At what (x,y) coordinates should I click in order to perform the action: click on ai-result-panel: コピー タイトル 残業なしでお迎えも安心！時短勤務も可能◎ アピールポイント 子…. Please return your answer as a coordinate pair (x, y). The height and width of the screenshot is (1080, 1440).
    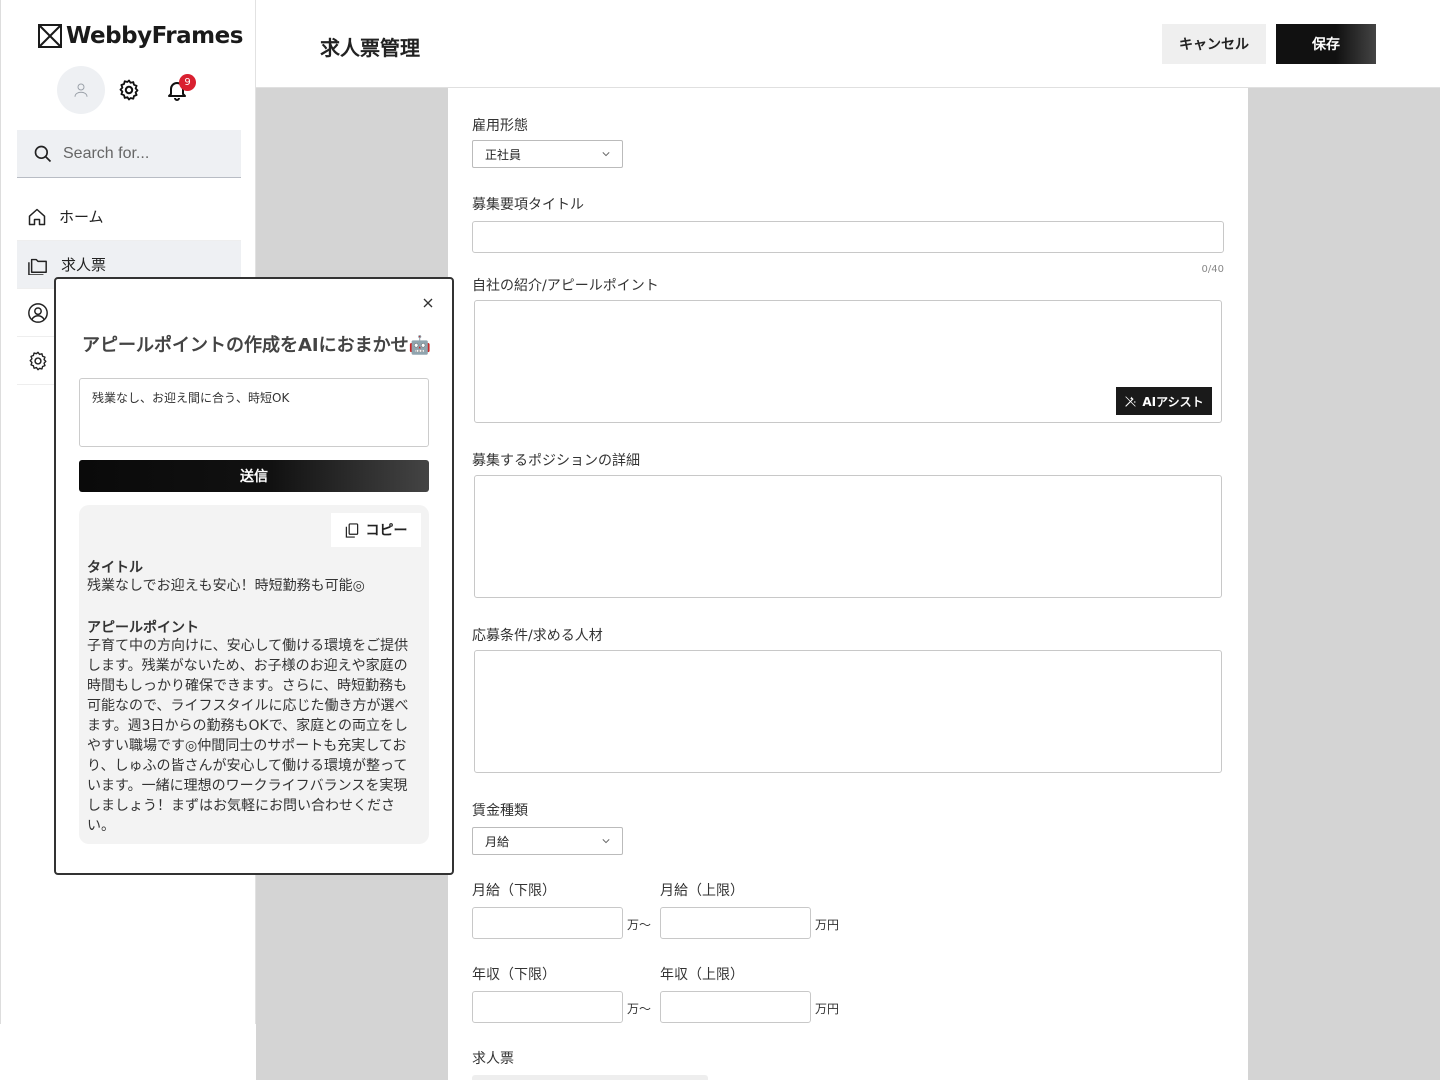
    Looking at the image, I should click on (254, 674).